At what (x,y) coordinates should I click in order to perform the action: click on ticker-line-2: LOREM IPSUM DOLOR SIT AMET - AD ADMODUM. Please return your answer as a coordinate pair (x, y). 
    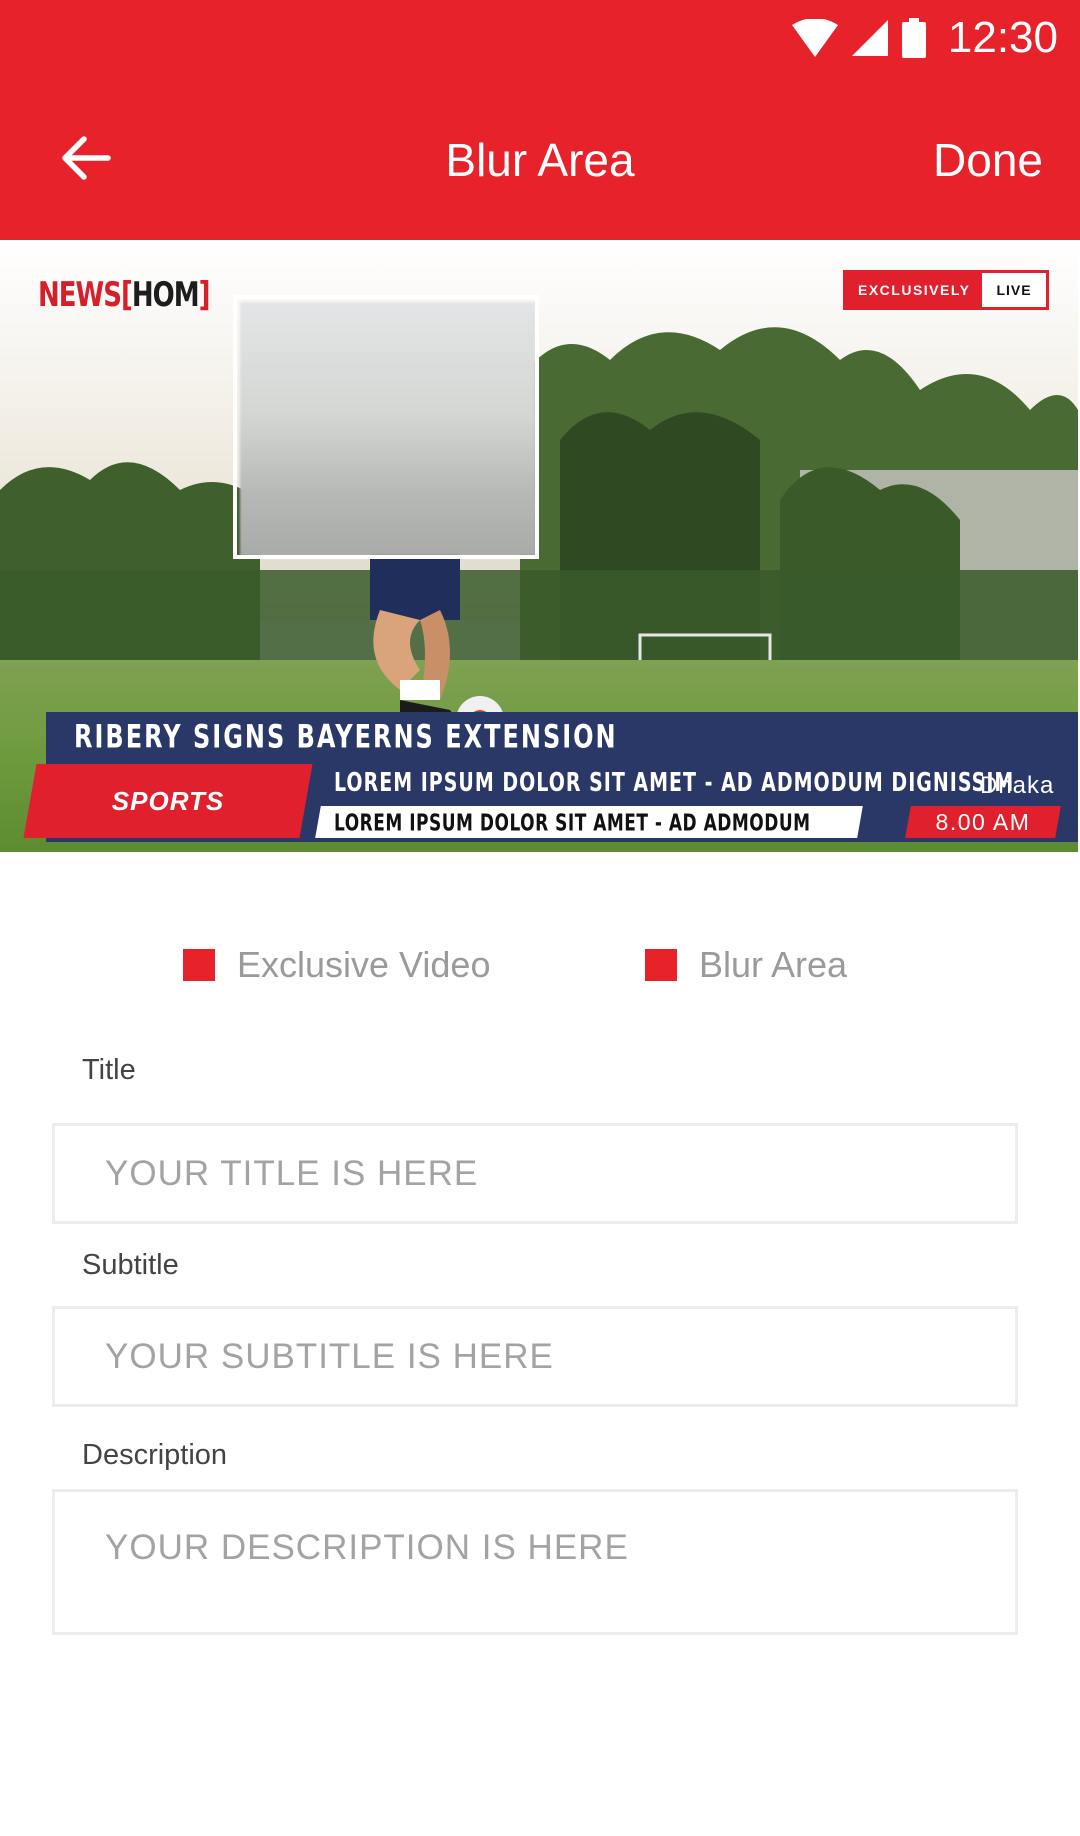
    Looking at the image, I should click on (572, 823).